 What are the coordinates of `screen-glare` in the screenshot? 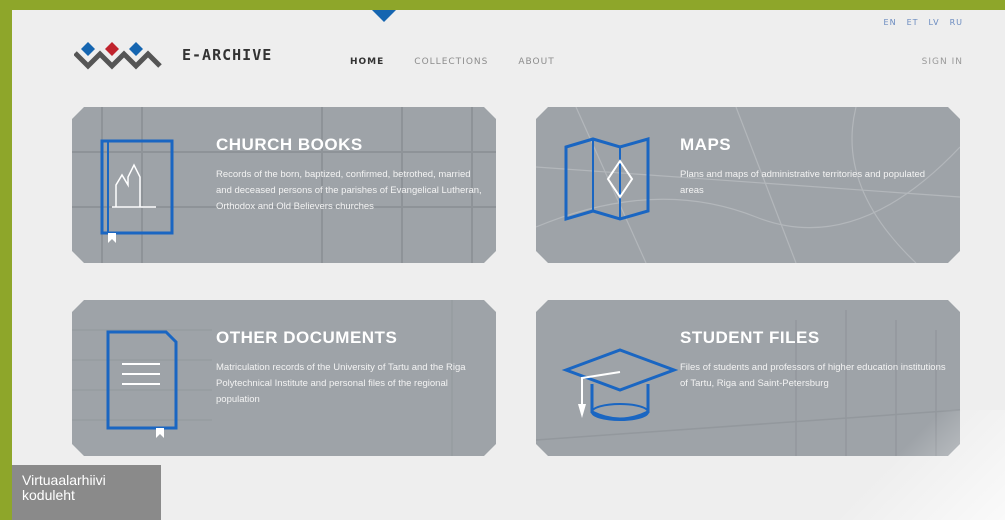 It's located at (915, 465).